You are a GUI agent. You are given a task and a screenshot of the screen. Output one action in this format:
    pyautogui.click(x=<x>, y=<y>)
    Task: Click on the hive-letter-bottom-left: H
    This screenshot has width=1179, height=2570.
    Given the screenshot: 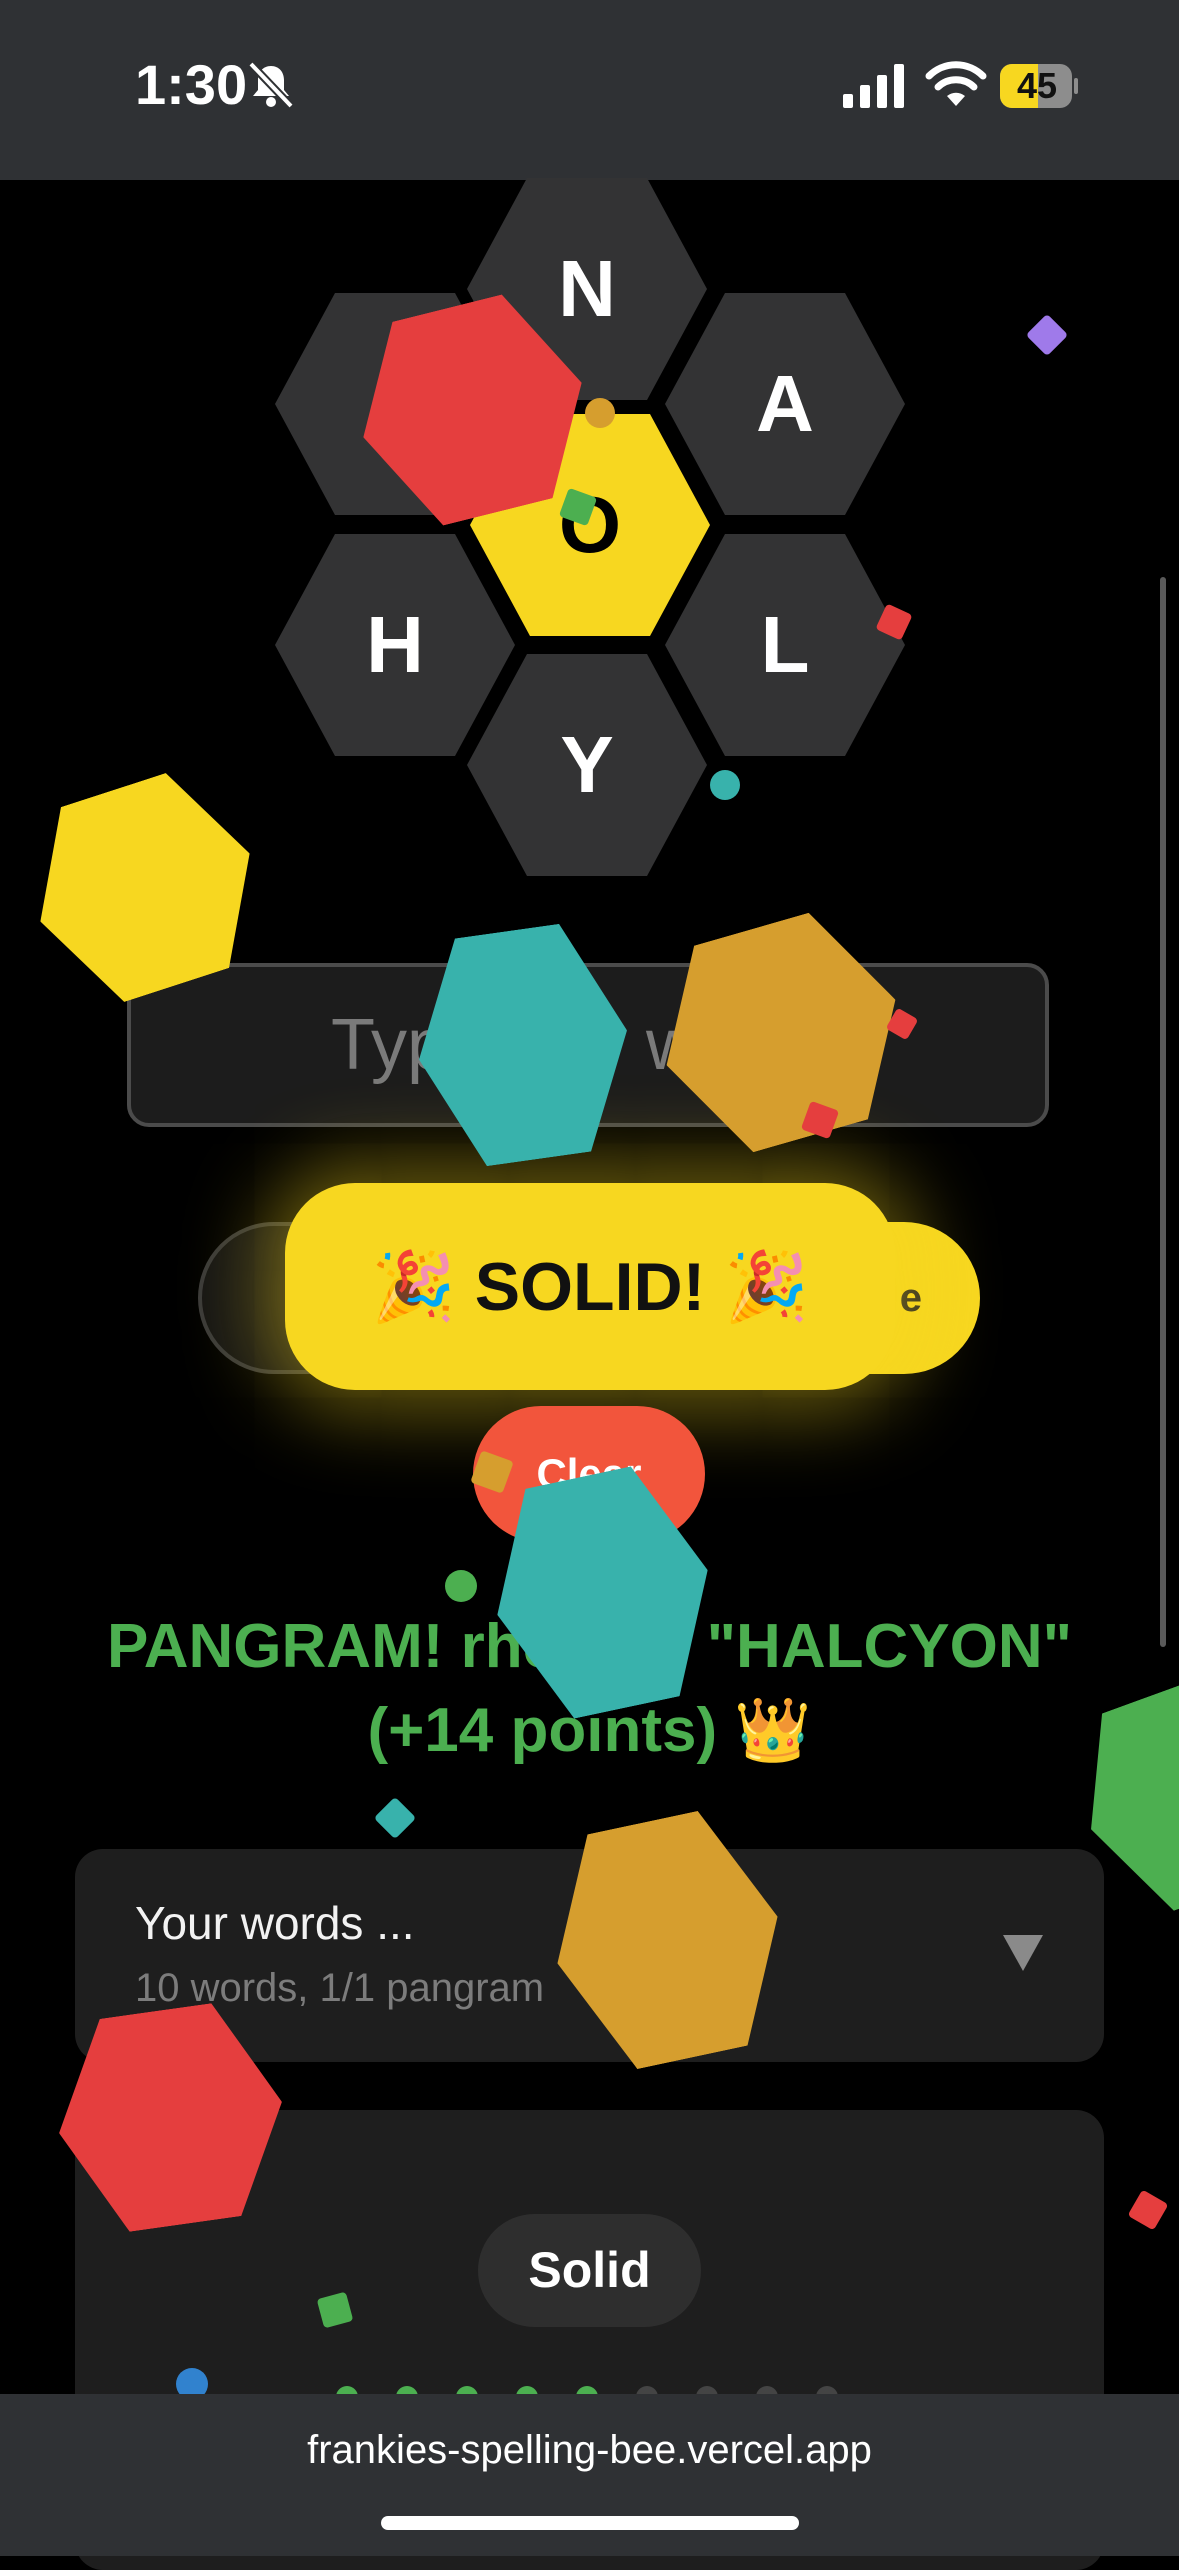 What is the action you would take?
    pyautogui.click(x=395, y=645)
    